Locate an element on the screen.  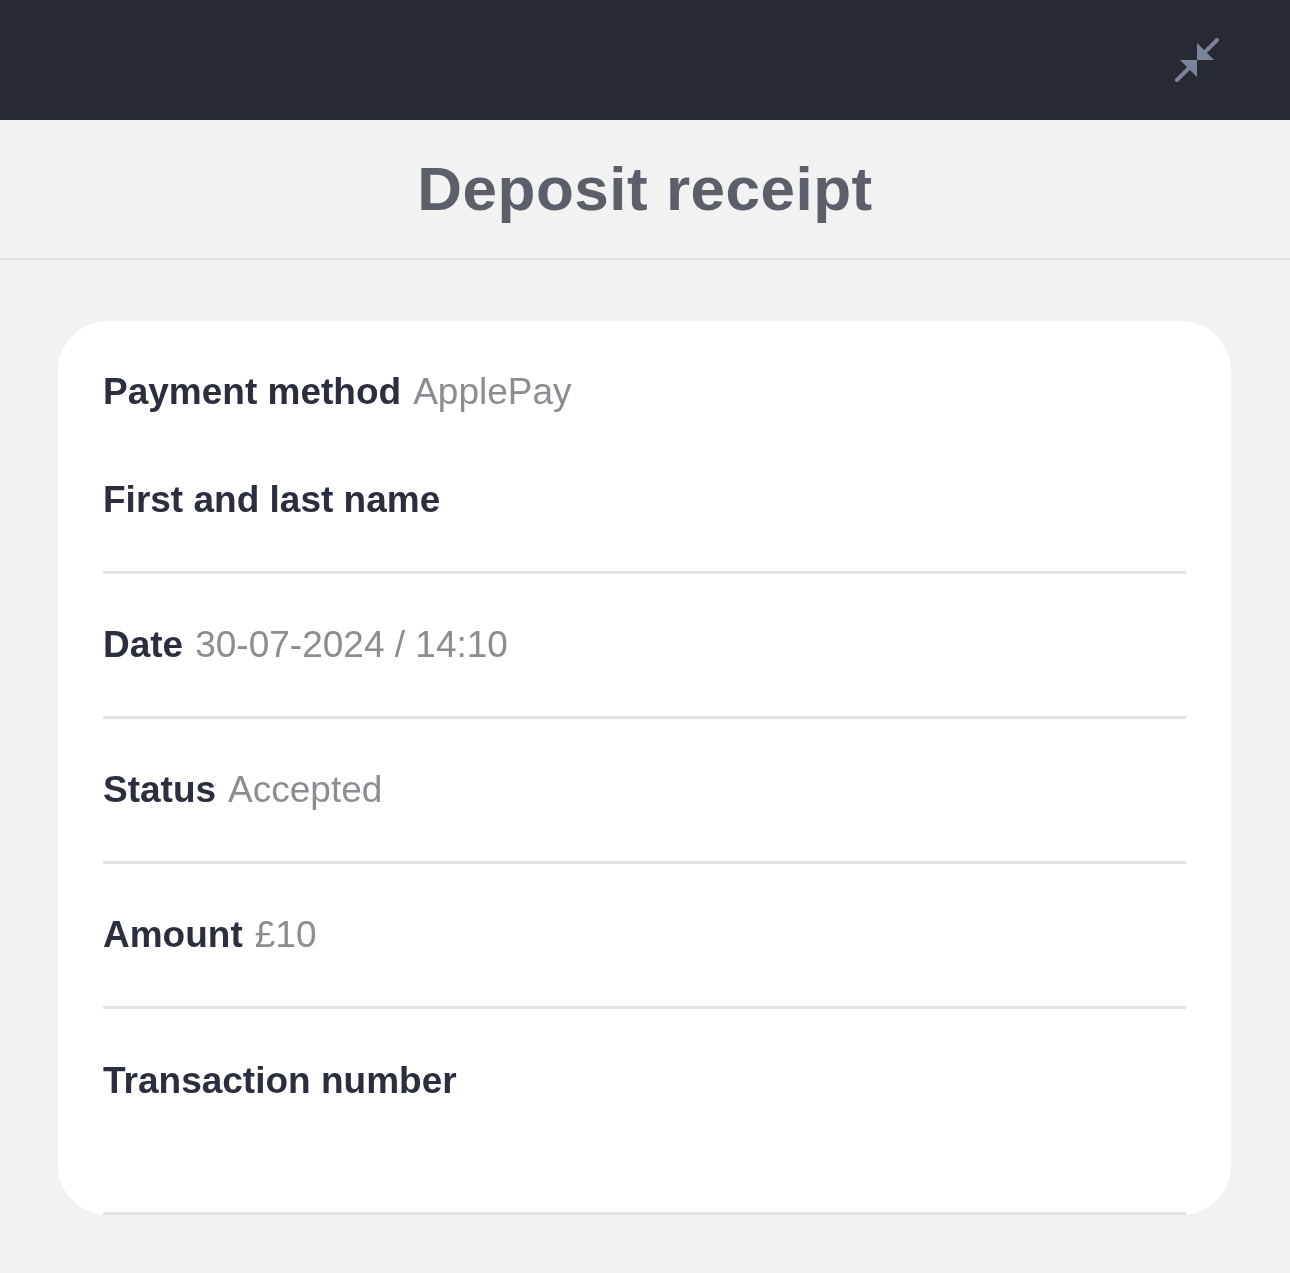
minimize-icon is located at coordinates (1197, 60).